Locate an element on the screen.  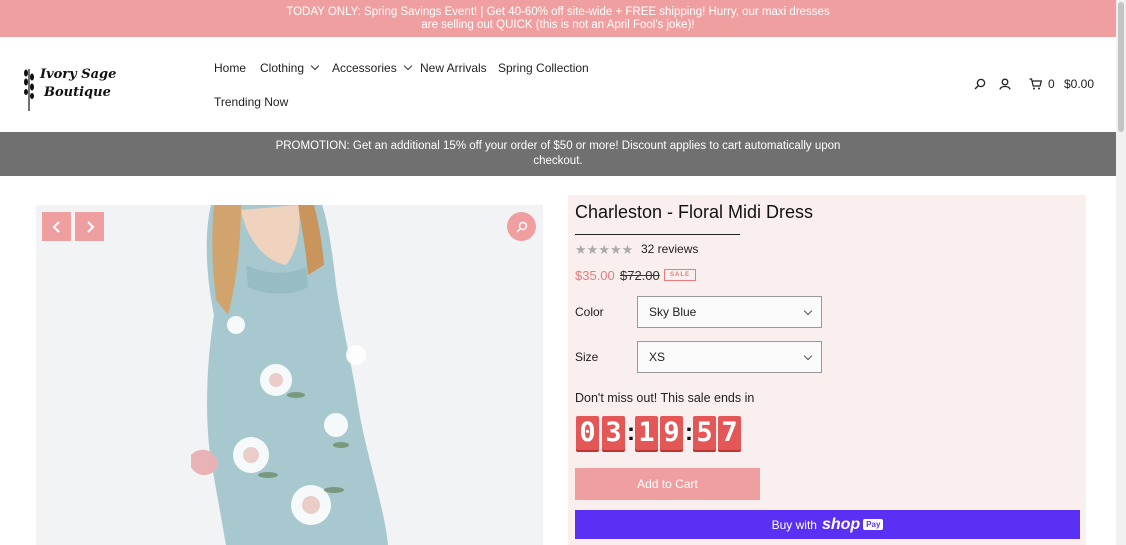
product-title: Charleston - Floral Midi Dress is located at coordinates (694, 212).